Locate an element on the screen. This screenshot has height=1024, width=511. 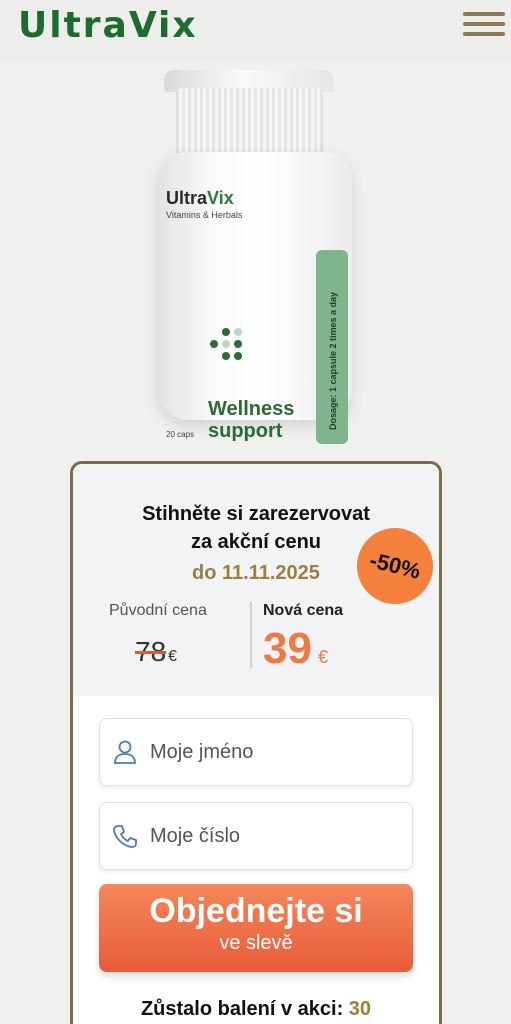
old-price-currency: € is located at coordinates (173, 656).